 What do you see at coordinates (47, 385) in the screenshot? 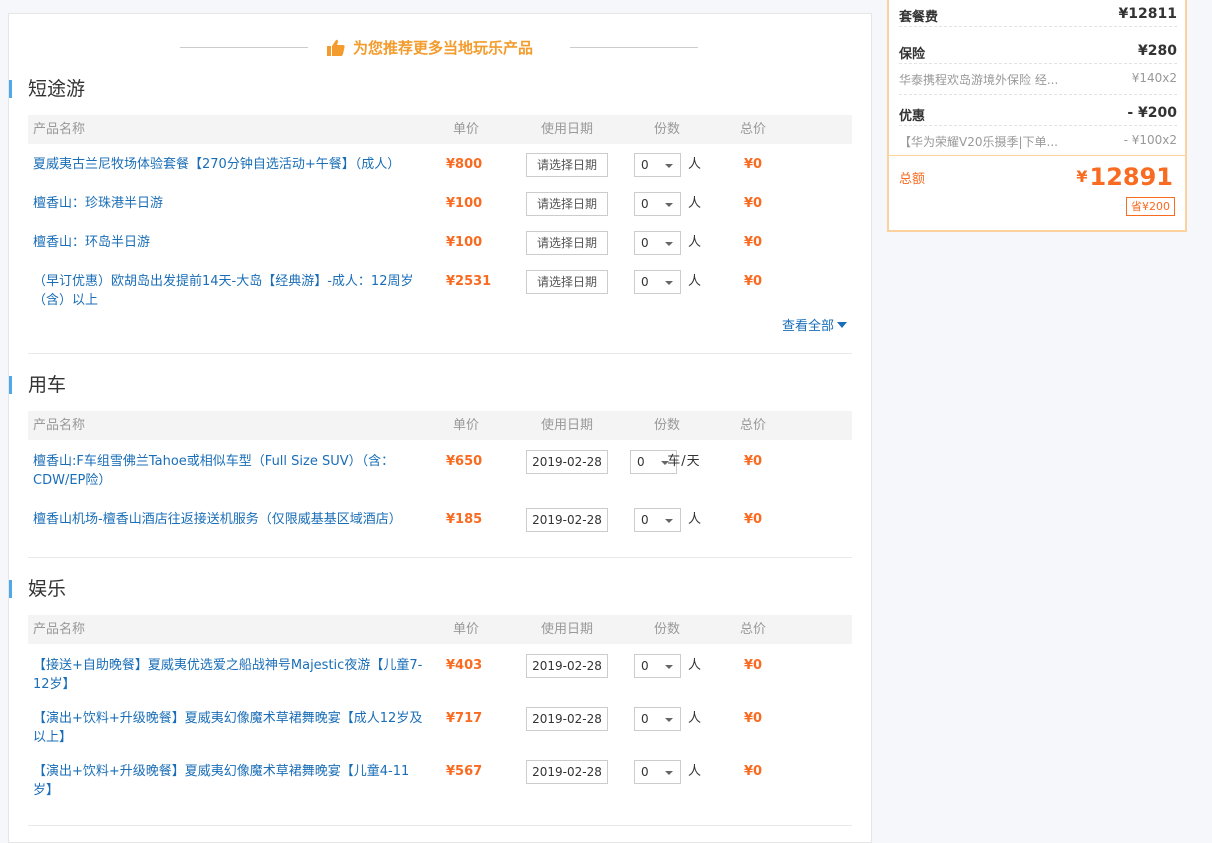
I see `section-label: 用车` at bounding box center [47, 385].